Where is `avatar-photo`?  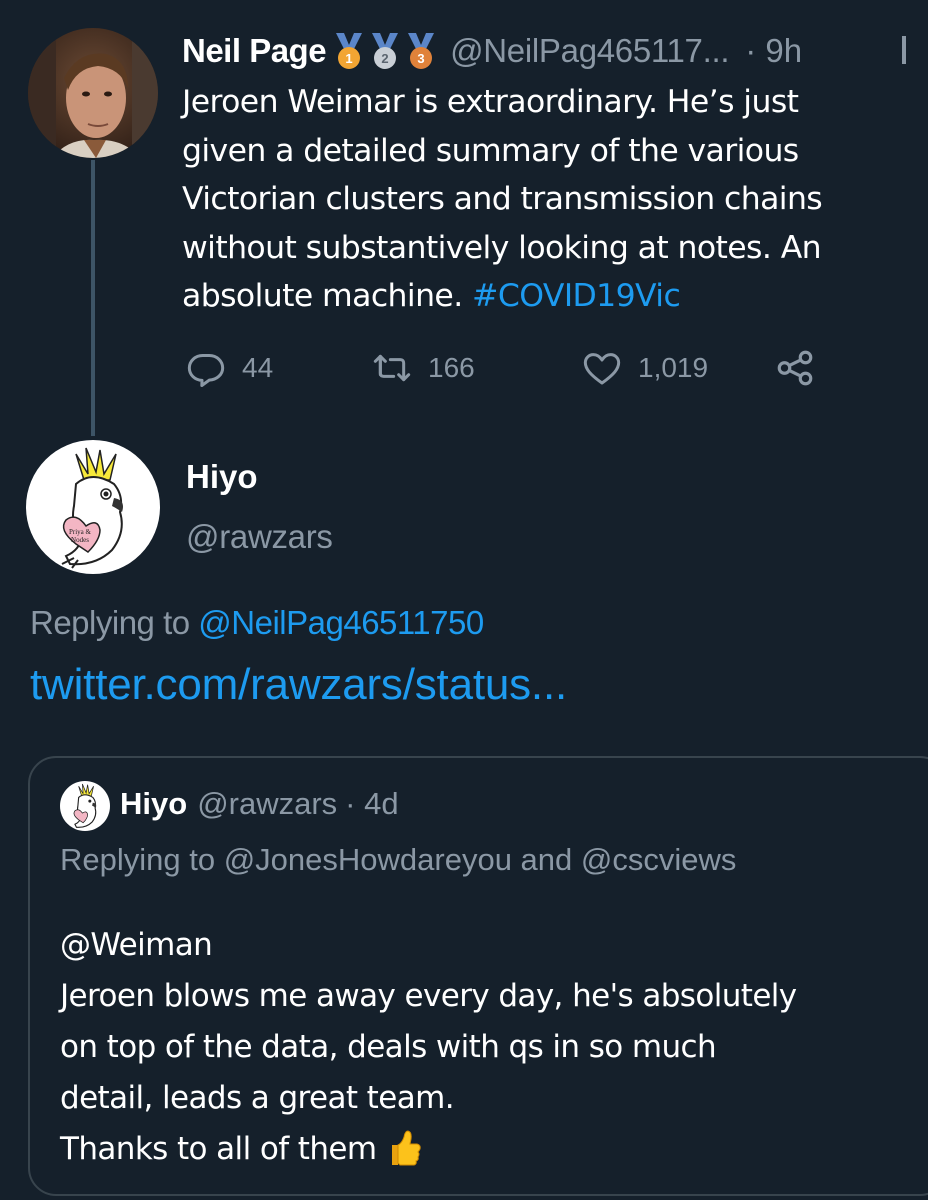
avatar-photo is located at coordinates (93, 93).